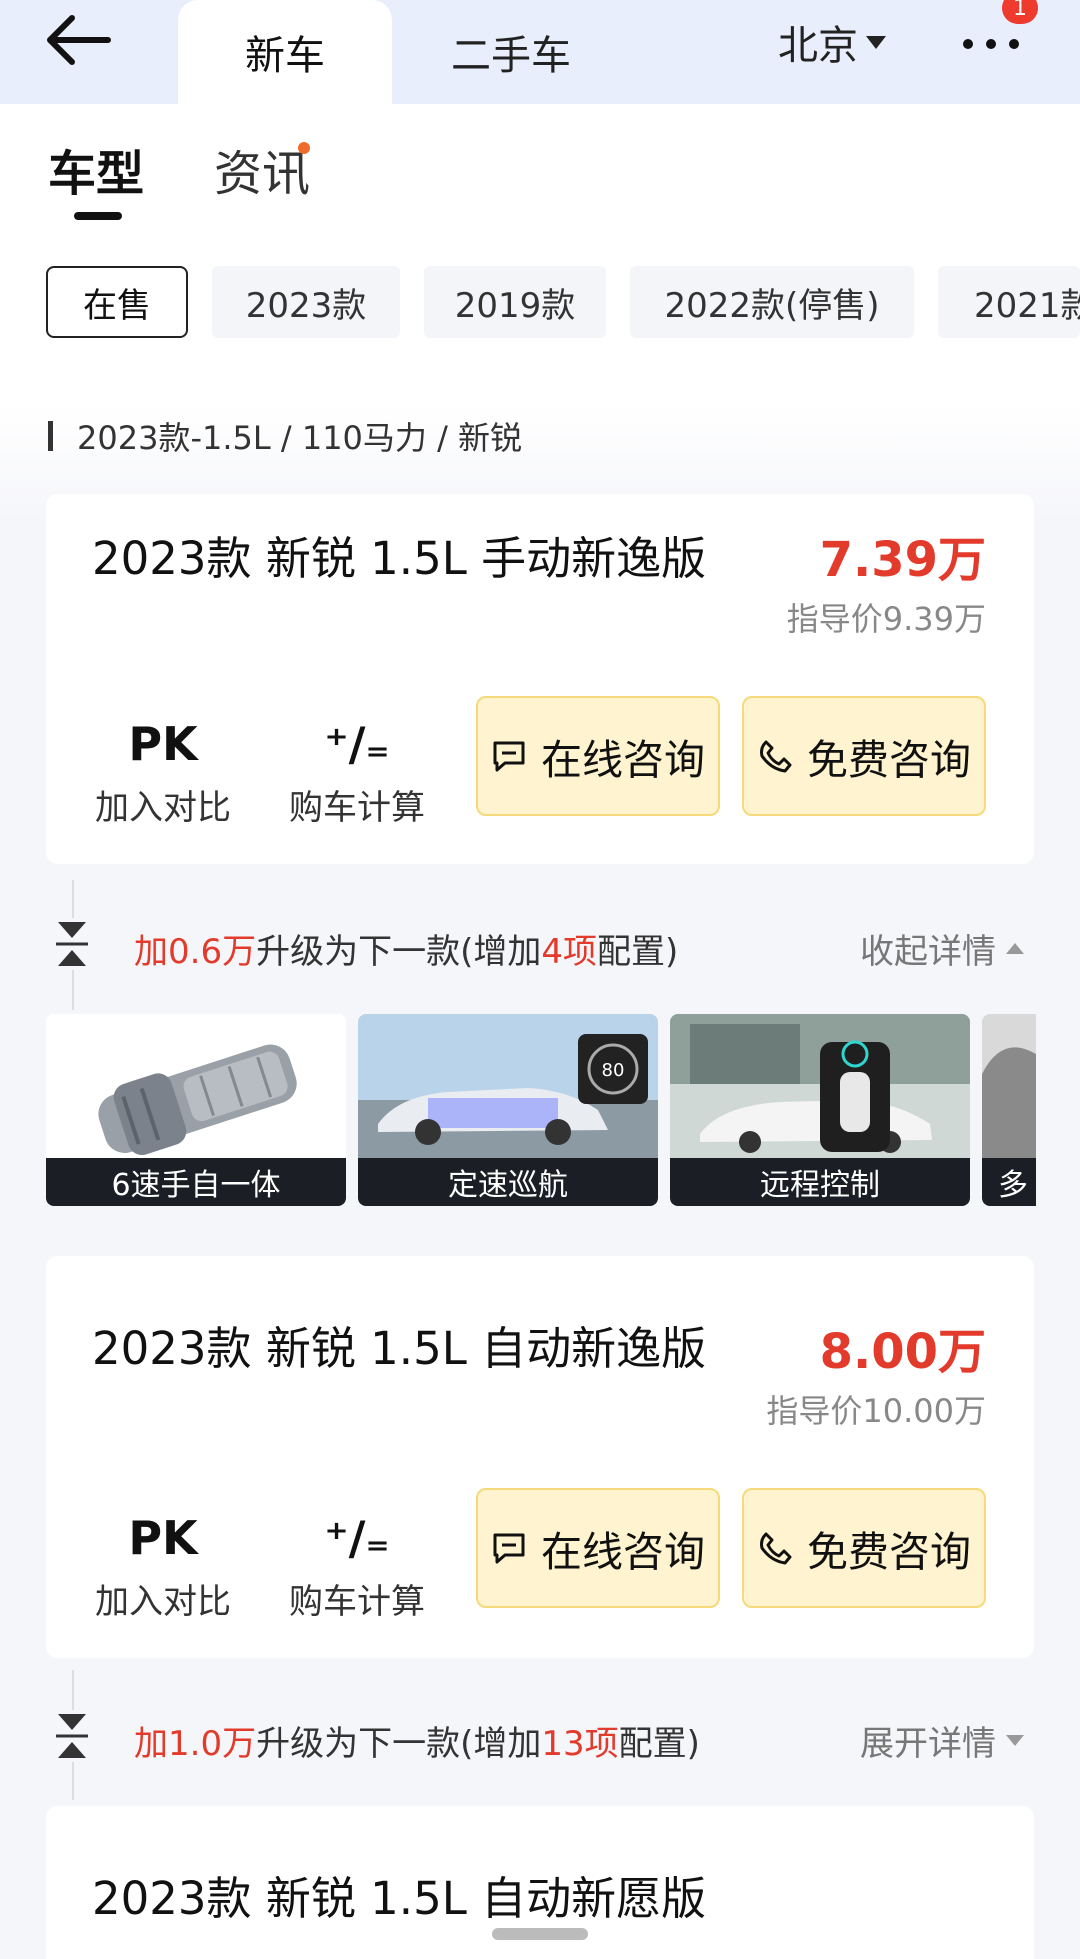  I want to click on feature-card-transmission: 6速手自一体, so click(196, 1110).